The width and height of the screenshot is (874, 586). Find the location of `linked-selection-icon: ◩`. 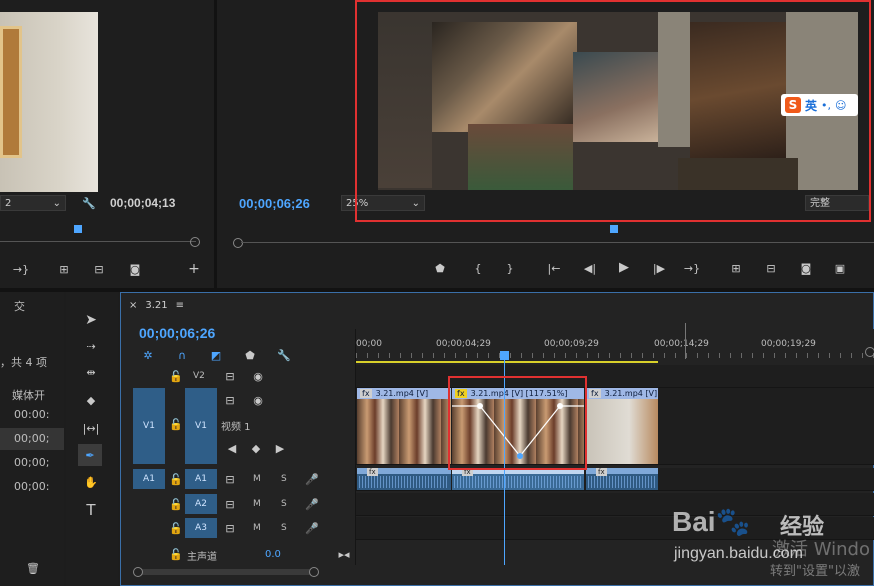

linked-selection-icon: ◩ is located at coordinates (216, 355).